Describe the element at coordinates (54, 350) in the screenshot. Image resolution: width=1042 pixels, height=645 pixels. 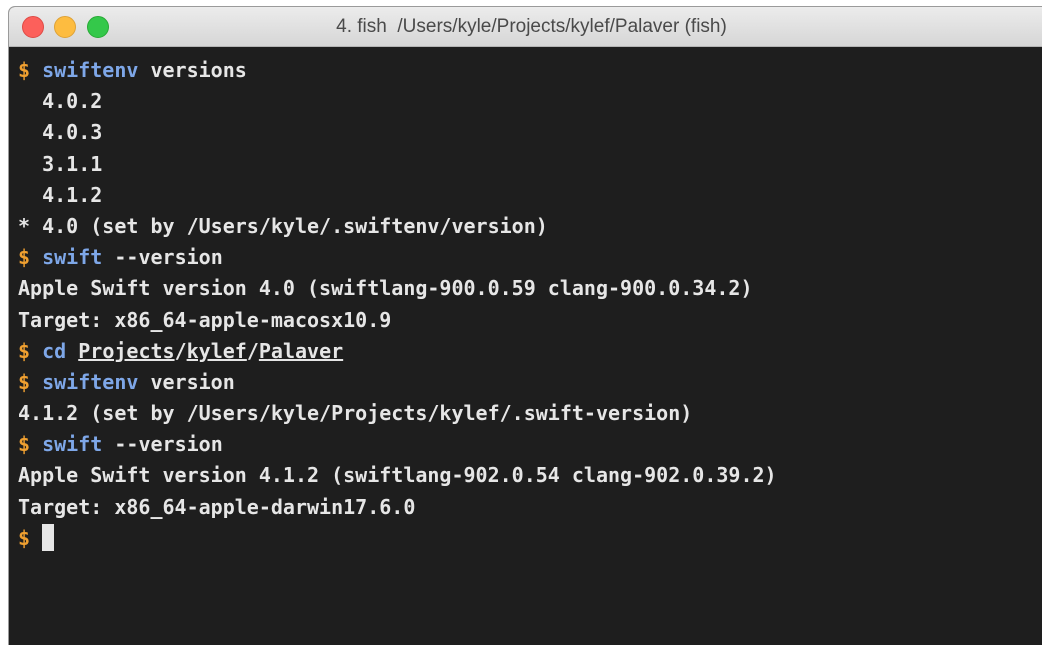
I see `command-name: cd` at that location.